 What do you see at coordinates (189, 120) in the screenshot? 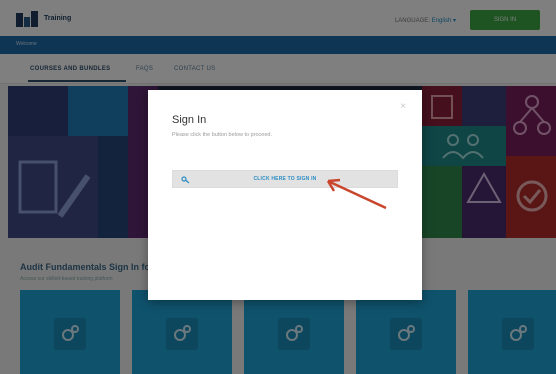
I see `modal-title: Sign In` at bounding box center [189, 120].